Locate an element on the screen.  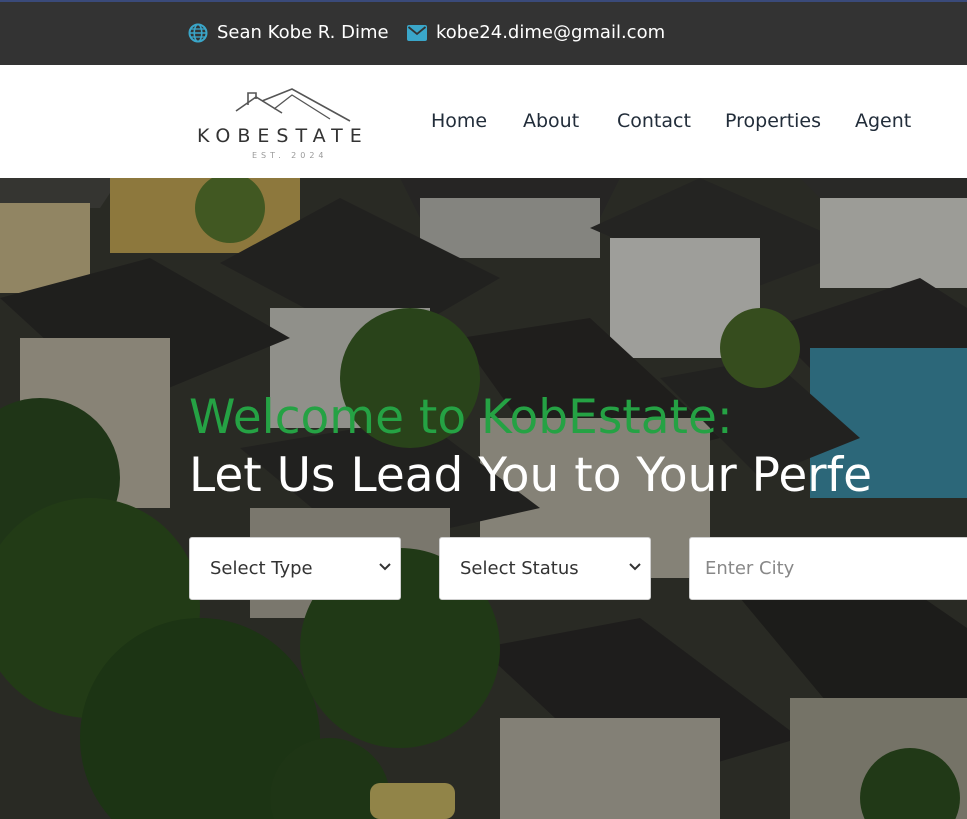
contact-email-text: kobe24.dime@gmail.com is located at coordinates (551, 32).